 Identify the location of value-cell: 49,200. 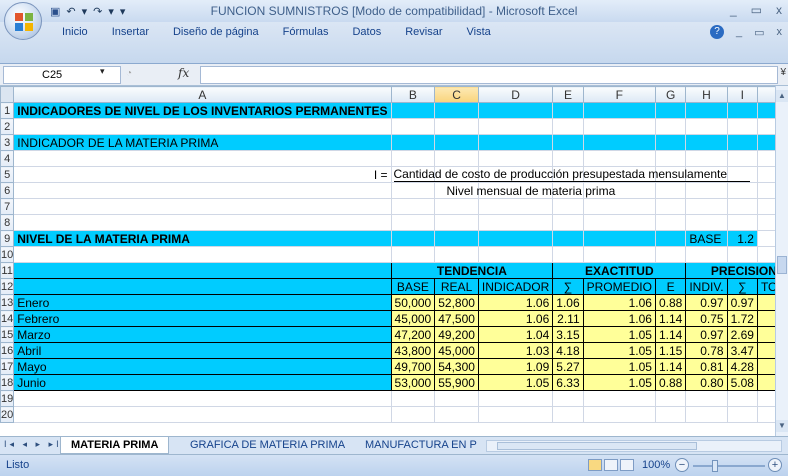
(456, 334).